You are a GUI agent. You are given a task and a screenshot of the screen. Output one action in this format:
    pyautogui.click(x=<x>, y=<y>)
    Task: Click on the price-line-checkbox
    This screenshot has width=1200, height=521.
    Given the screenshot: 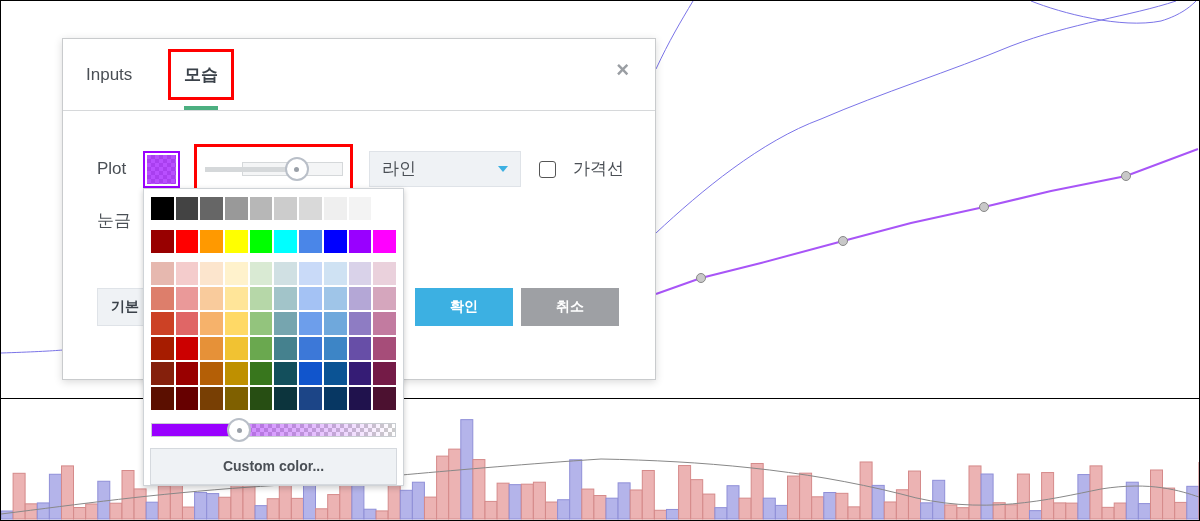 What is the action you would take?
    pyautogui.click(x=547, y=169)
    